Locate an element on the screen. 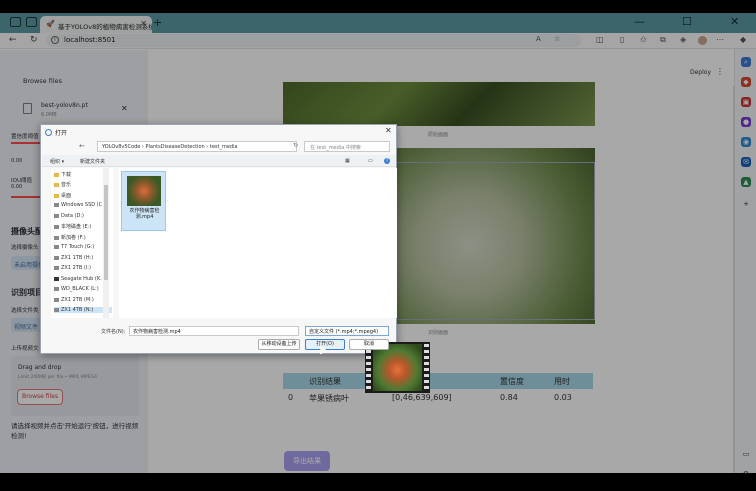 The height and width of the screenshot is (491, 756). help-icon: ? is located at coordinates (387, 161).